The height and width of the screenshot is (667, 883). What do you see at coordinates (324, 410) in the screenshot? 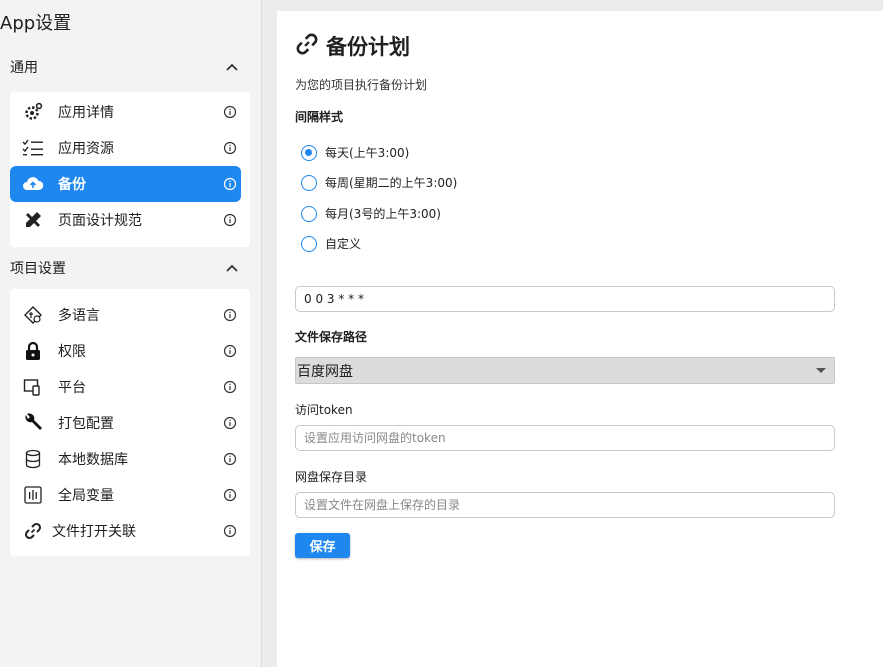
I see `token-label: 访问token` at bounding box center [324, 410].